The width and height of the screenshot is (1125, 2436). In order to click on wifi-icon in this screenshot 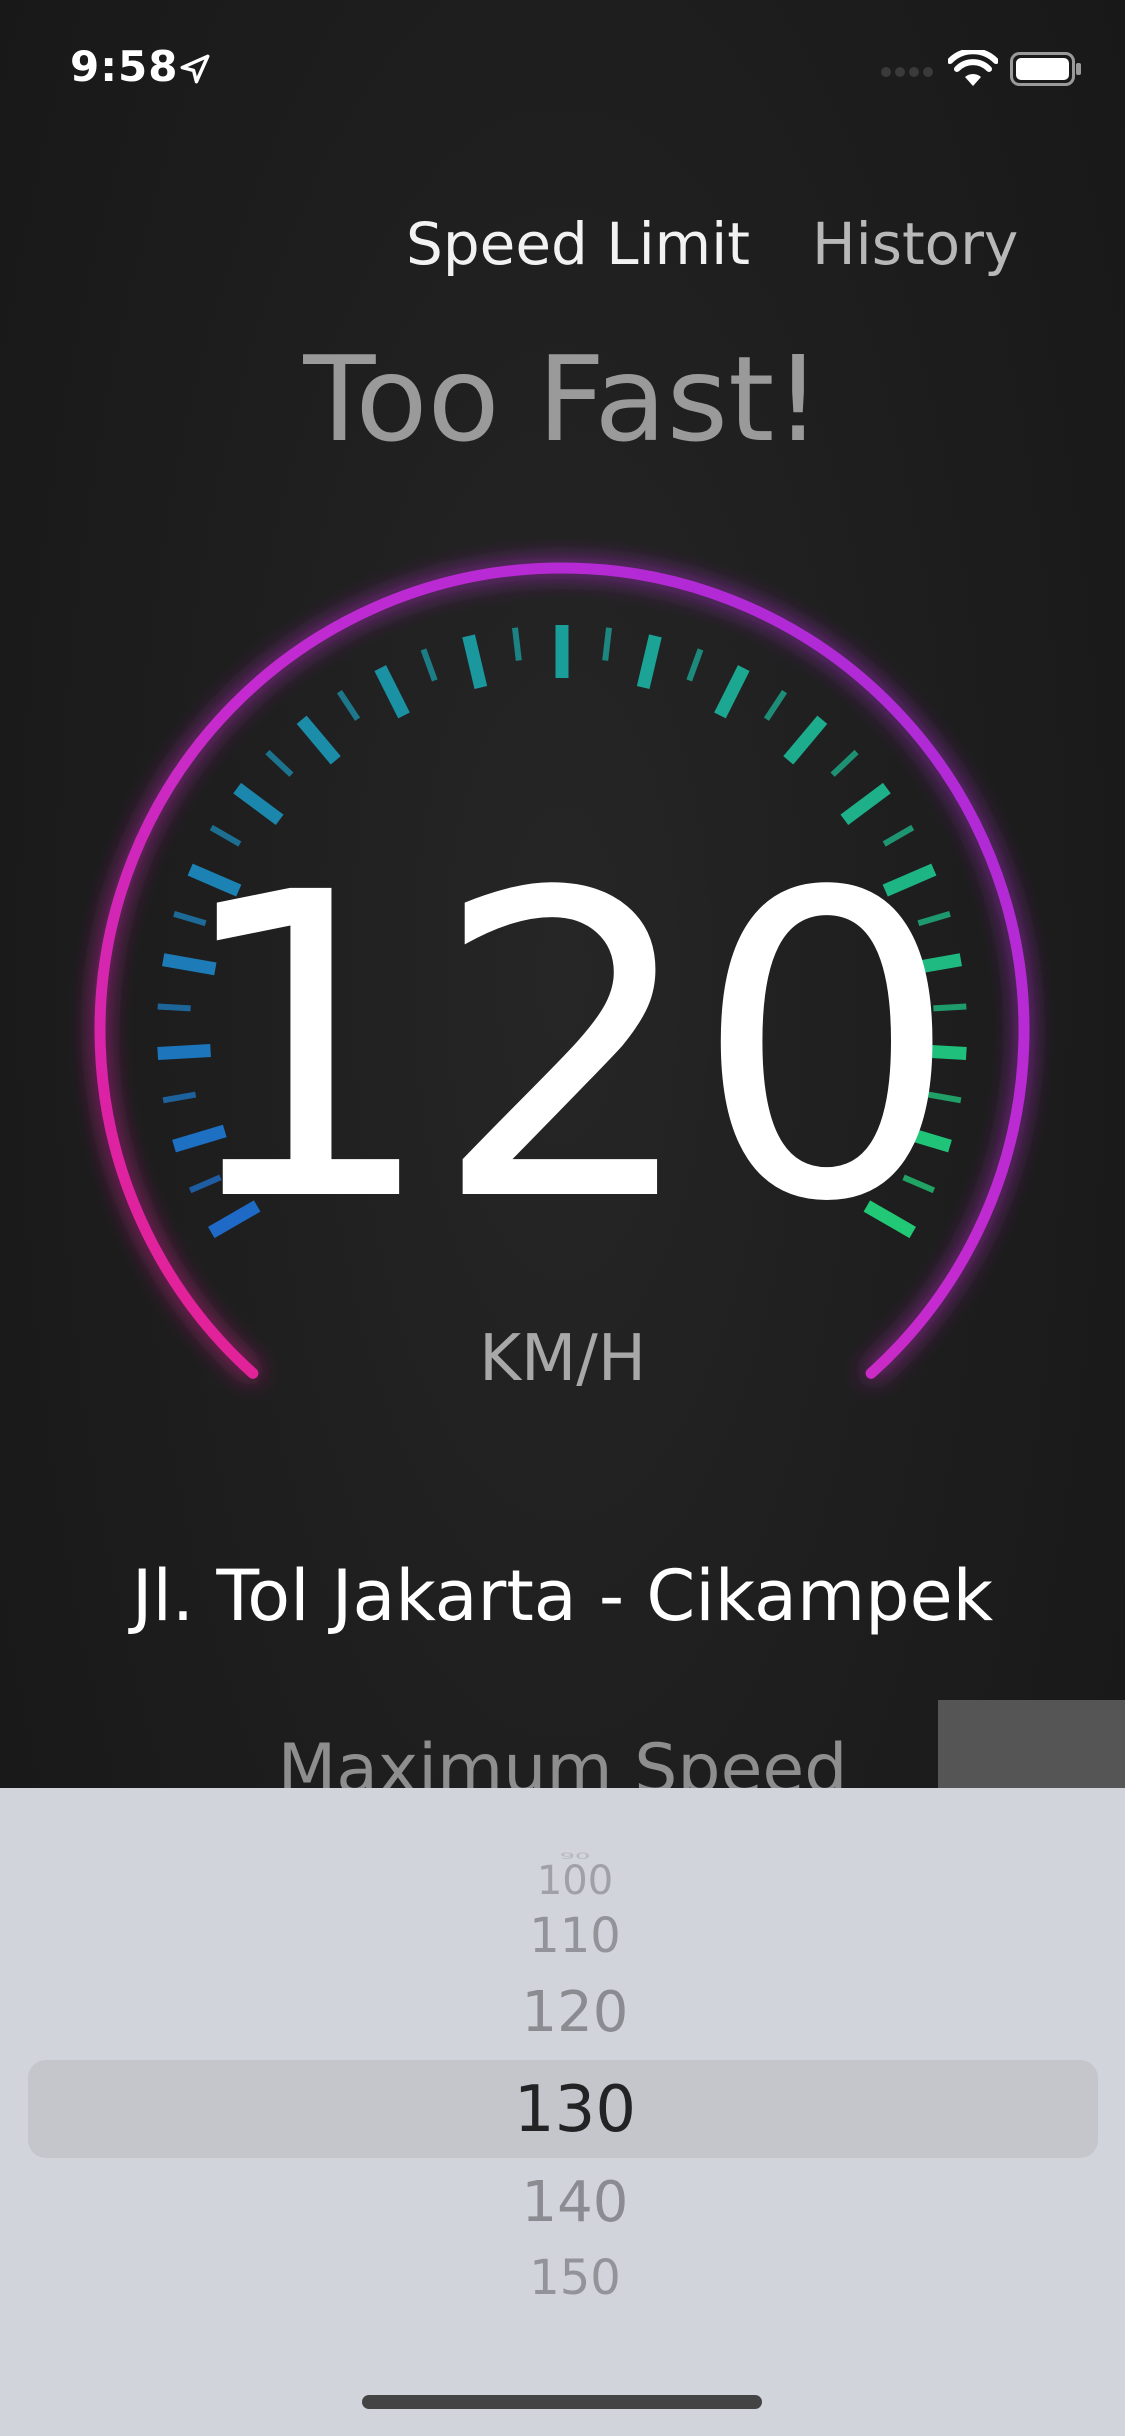, I will do `click(973, 68)`.